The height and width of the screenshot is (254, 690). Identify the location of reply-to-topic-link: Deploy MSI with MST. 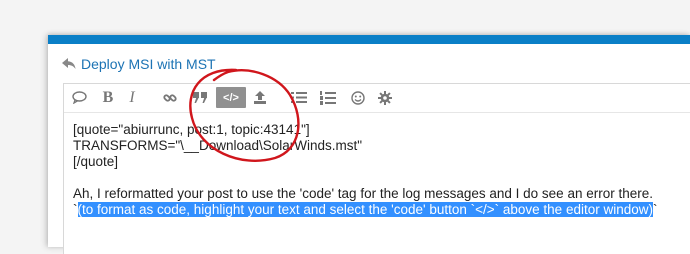
(139, 64).